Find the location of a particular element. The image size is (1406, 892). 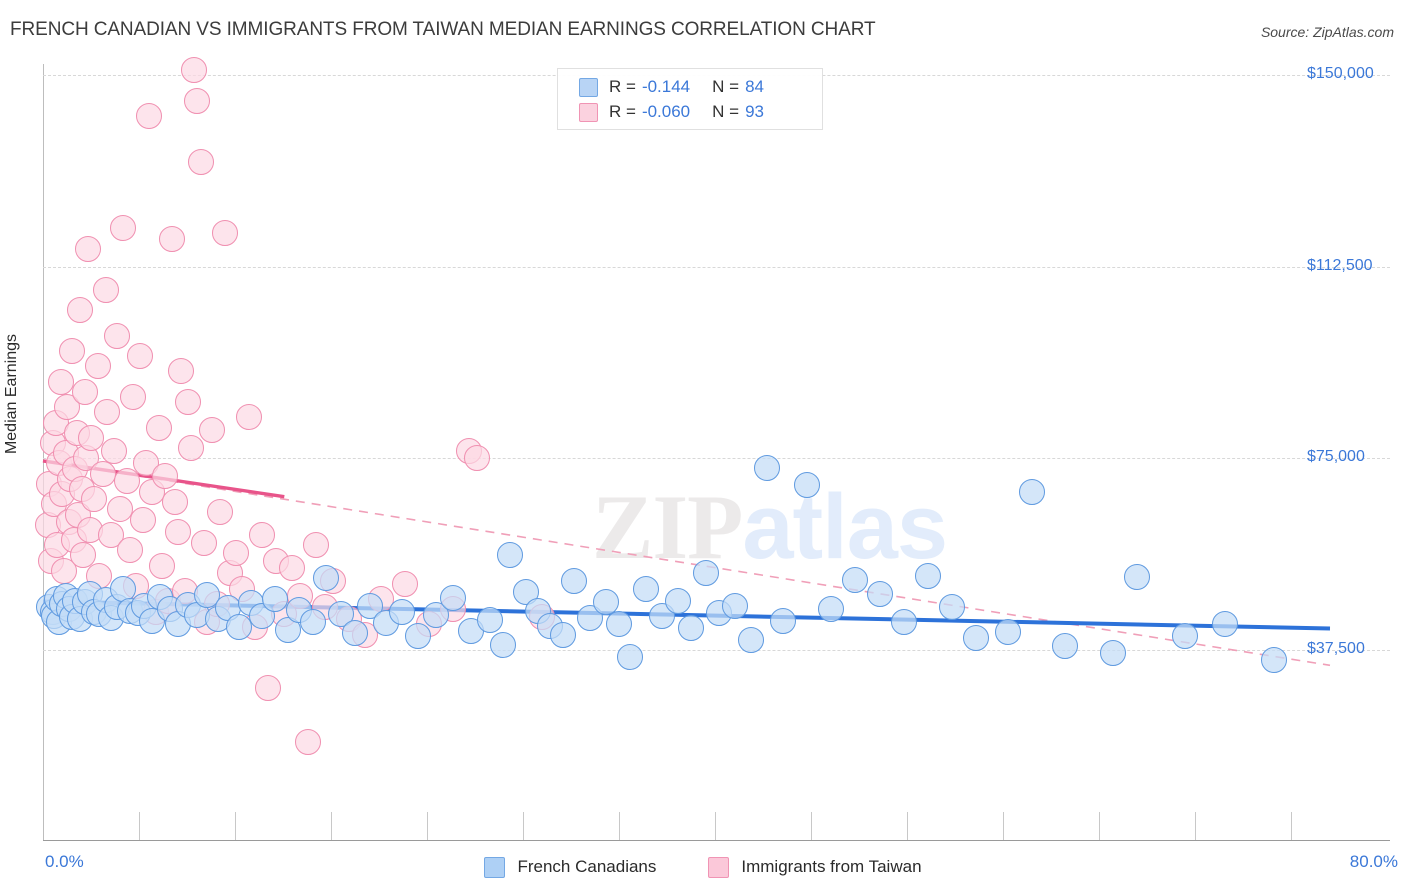

legend-color-swatch-pink is located at coordinates (719, 867).